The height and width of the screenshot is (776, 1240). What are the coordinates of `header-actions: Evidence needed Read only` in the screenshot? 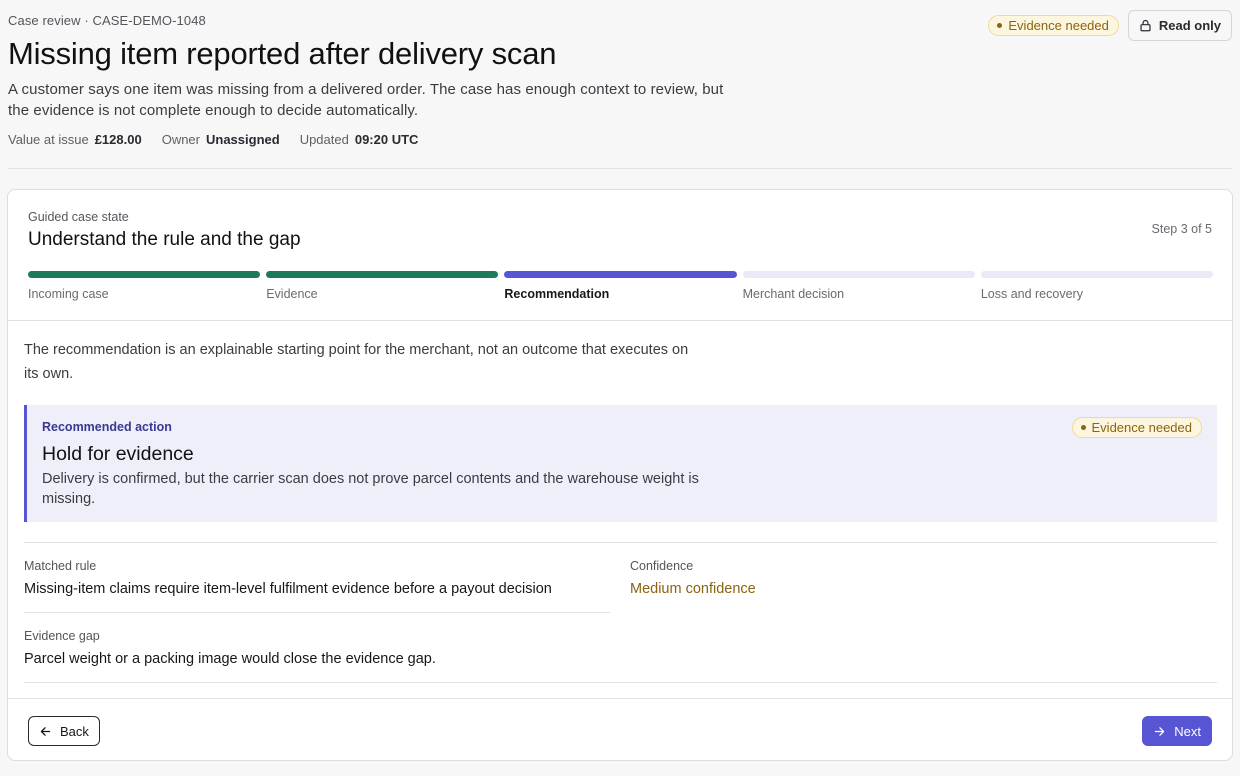 It's located at (1110, 25).